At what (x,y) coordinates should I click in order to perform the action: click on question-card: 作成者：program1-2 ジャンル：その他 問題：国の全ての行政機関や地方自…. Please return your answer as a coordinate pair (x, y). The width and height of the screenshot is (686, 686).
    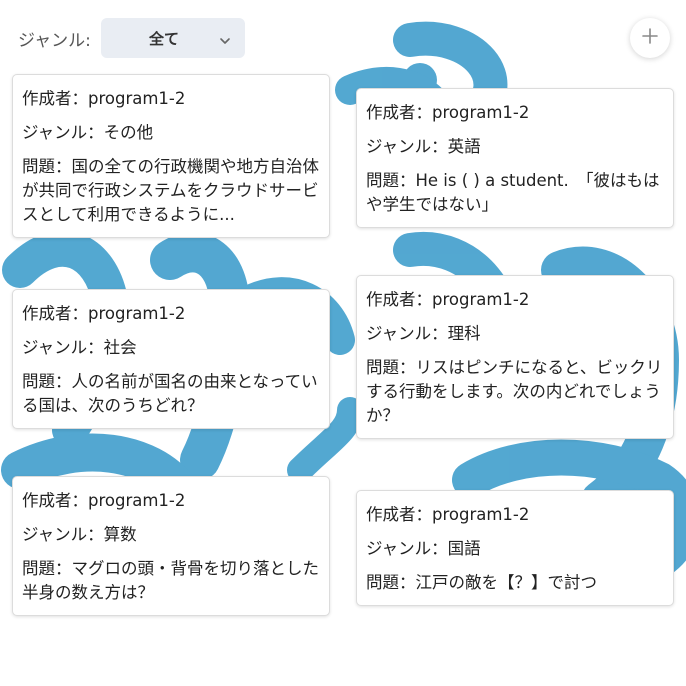
    Looking at the image, I should click on (171, 156).